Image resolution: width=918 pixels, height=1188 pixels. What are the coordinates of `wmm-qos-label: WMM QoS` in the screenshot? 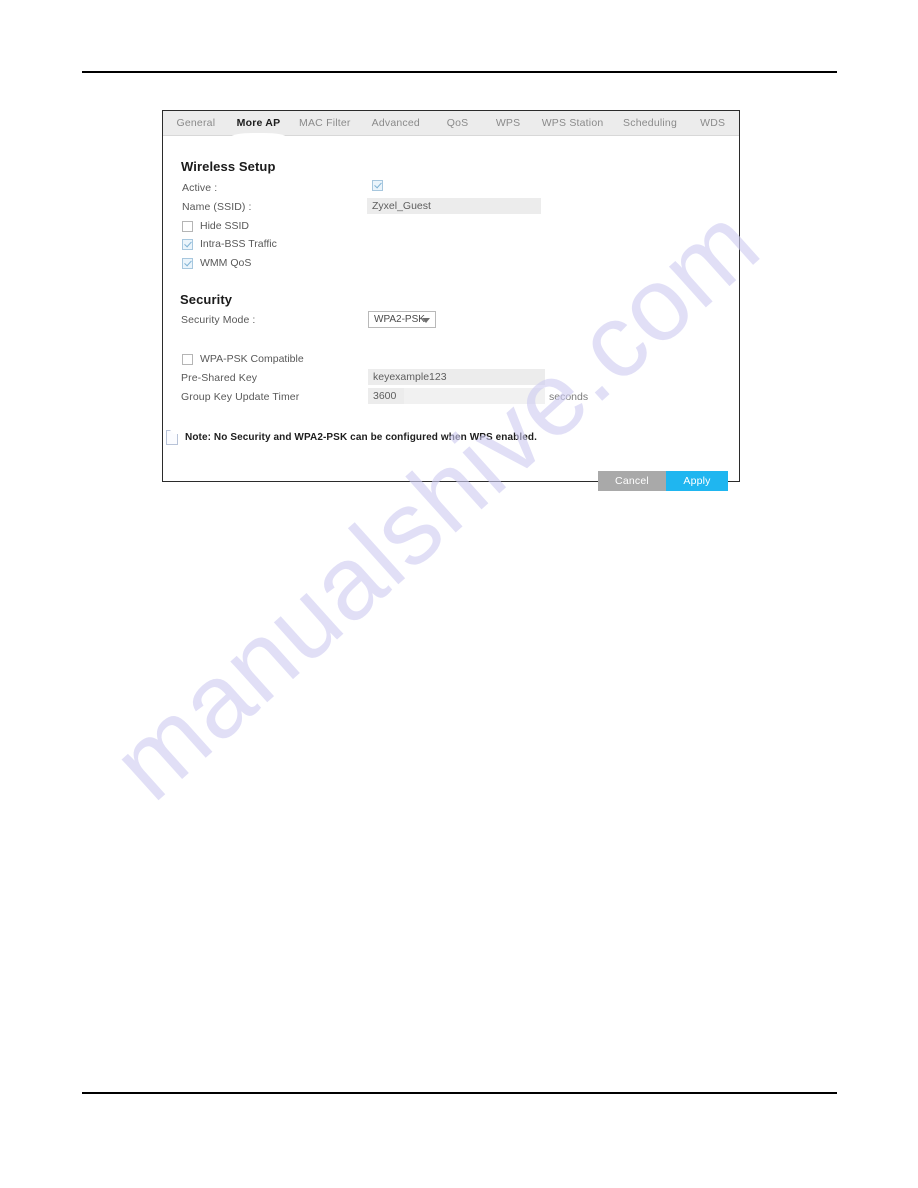 It's located at (226, 263).